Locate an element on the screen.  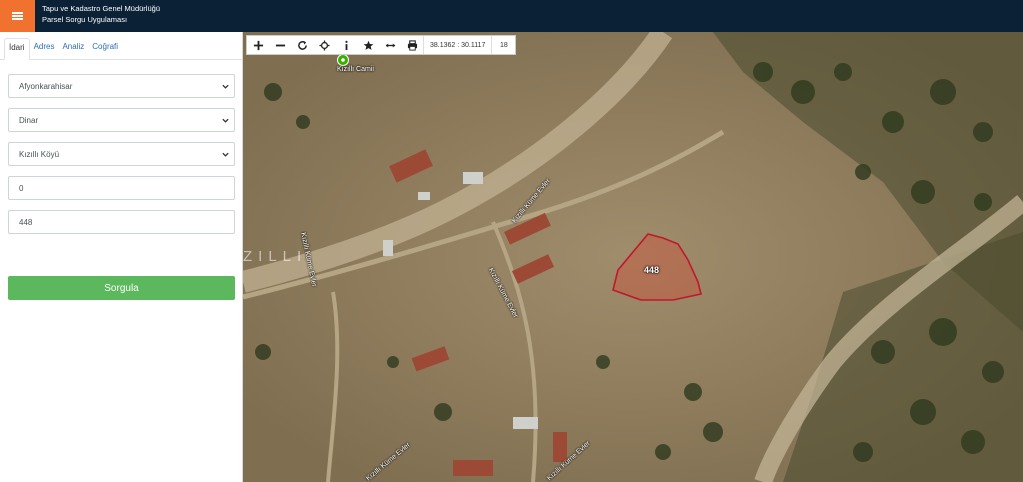
village-label: ZILLI is located at coordinates (275, 256).